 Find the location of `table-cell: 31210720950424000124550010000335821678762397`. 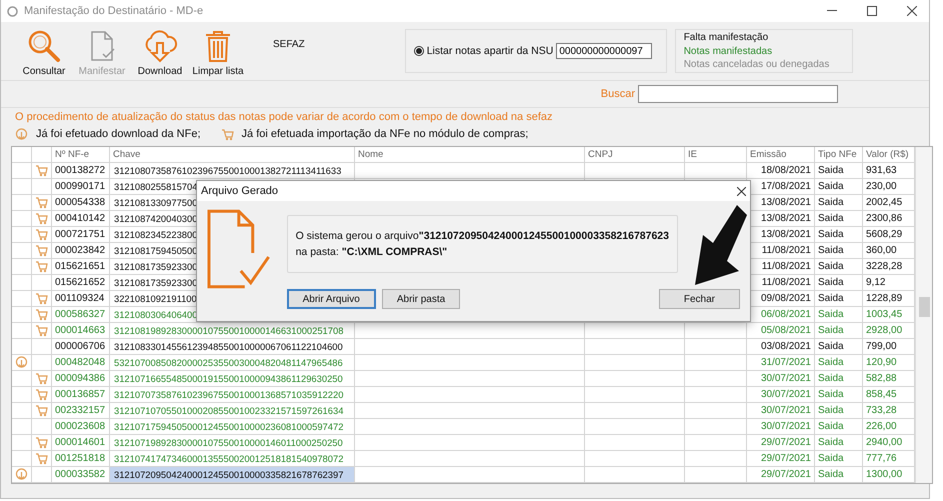

table-cell: 31210720950424000124550010000335821678762397 is located at coordinates (232, 475).